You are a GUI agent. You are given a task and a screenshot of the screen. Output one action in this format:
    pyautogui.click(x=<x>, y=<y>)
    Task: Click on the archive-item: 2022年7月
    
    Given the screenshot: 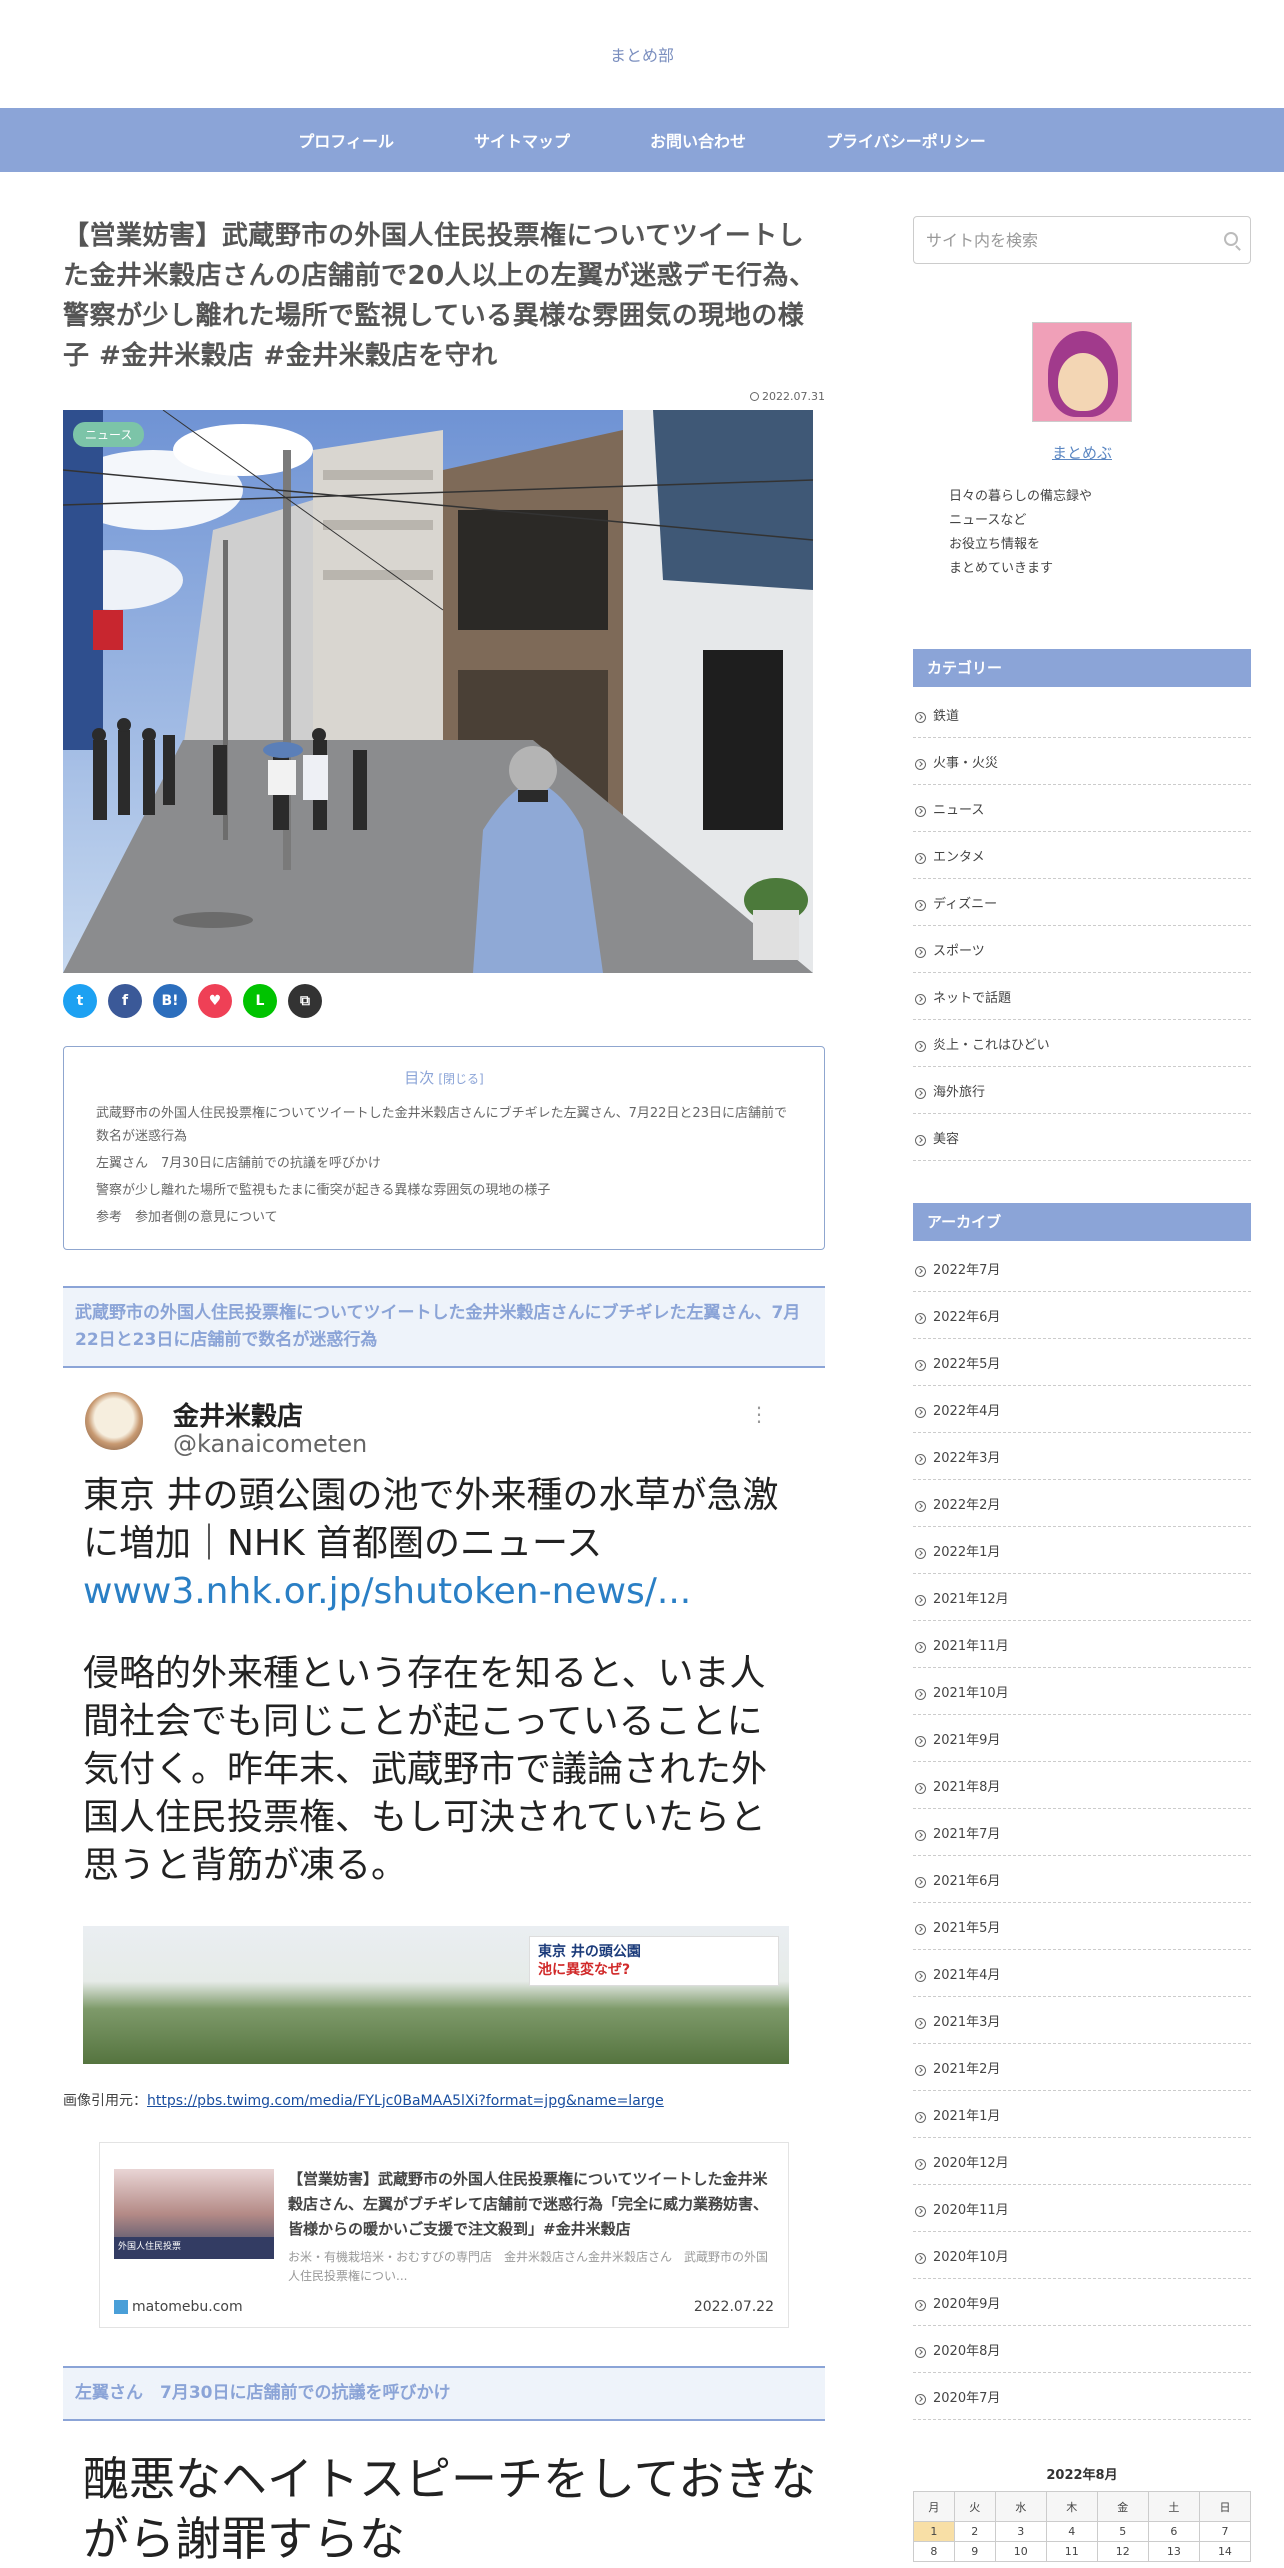 What is the action you would take?
    pyautogui.click(x=1082, y=1268)
    